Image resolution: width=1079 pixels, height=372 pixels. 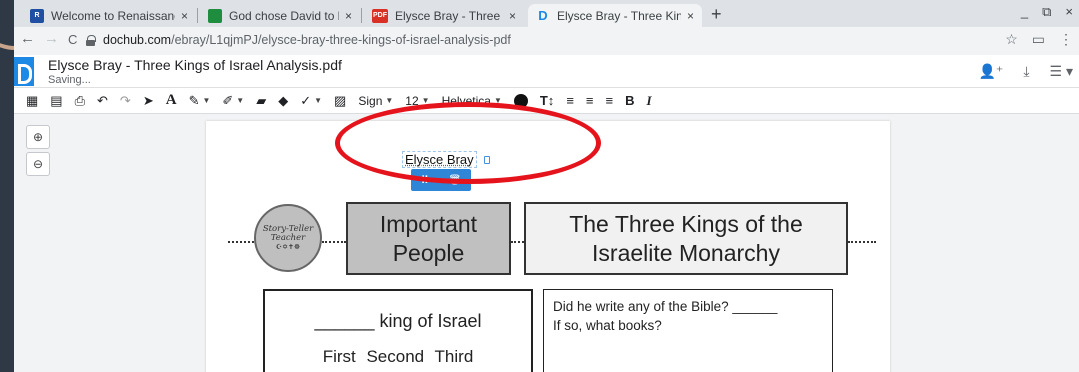 I want to click on king-of-israel-text: ______ king of Israel, so click(x=398, y=321).